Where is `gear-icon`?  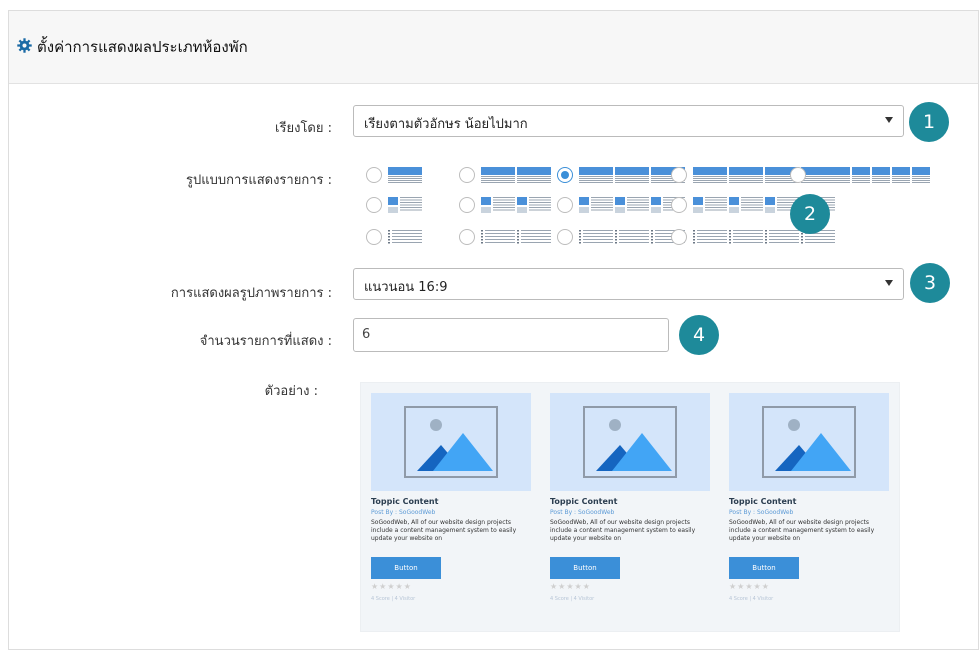
gear-icon is located at coordinates (24, 45).